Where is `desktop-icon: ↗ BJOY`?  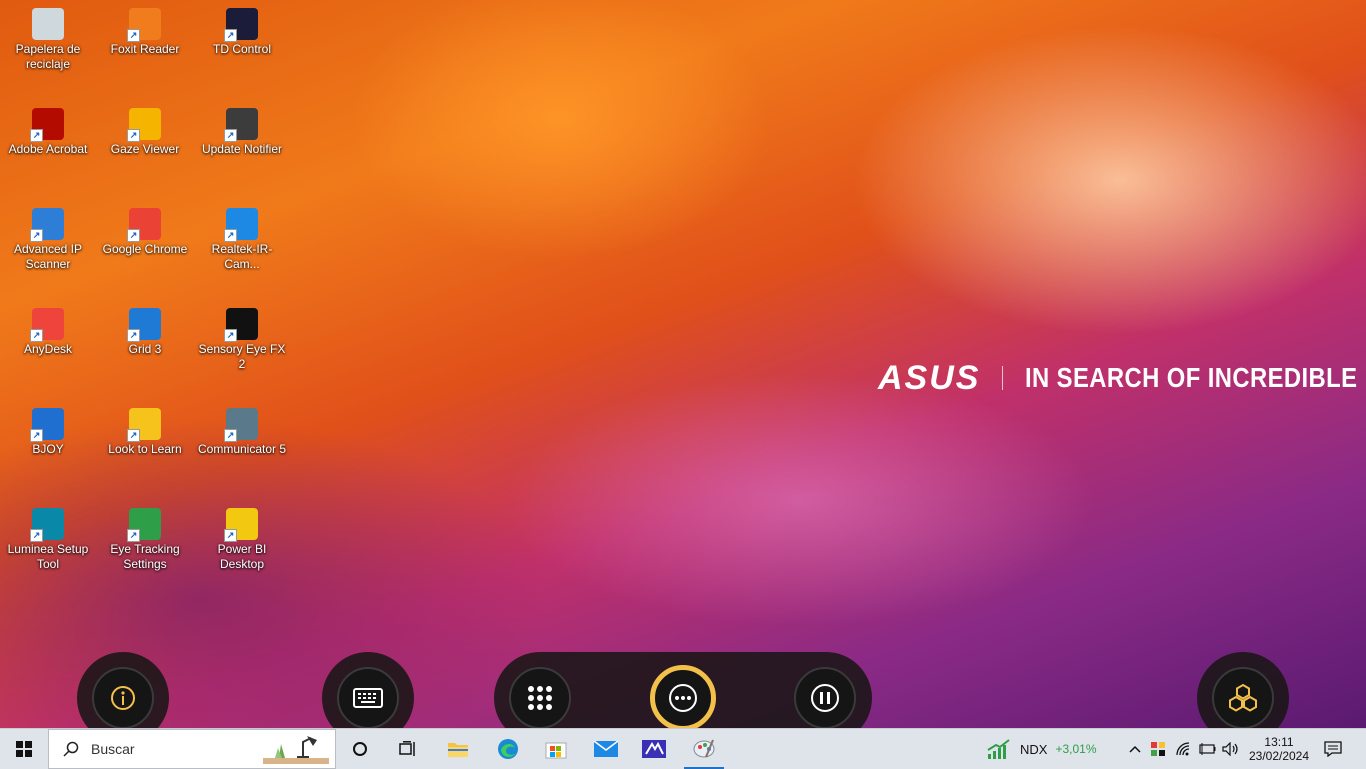
desktop-icon: ↗ BJOY is located at coordinates (48, 445).